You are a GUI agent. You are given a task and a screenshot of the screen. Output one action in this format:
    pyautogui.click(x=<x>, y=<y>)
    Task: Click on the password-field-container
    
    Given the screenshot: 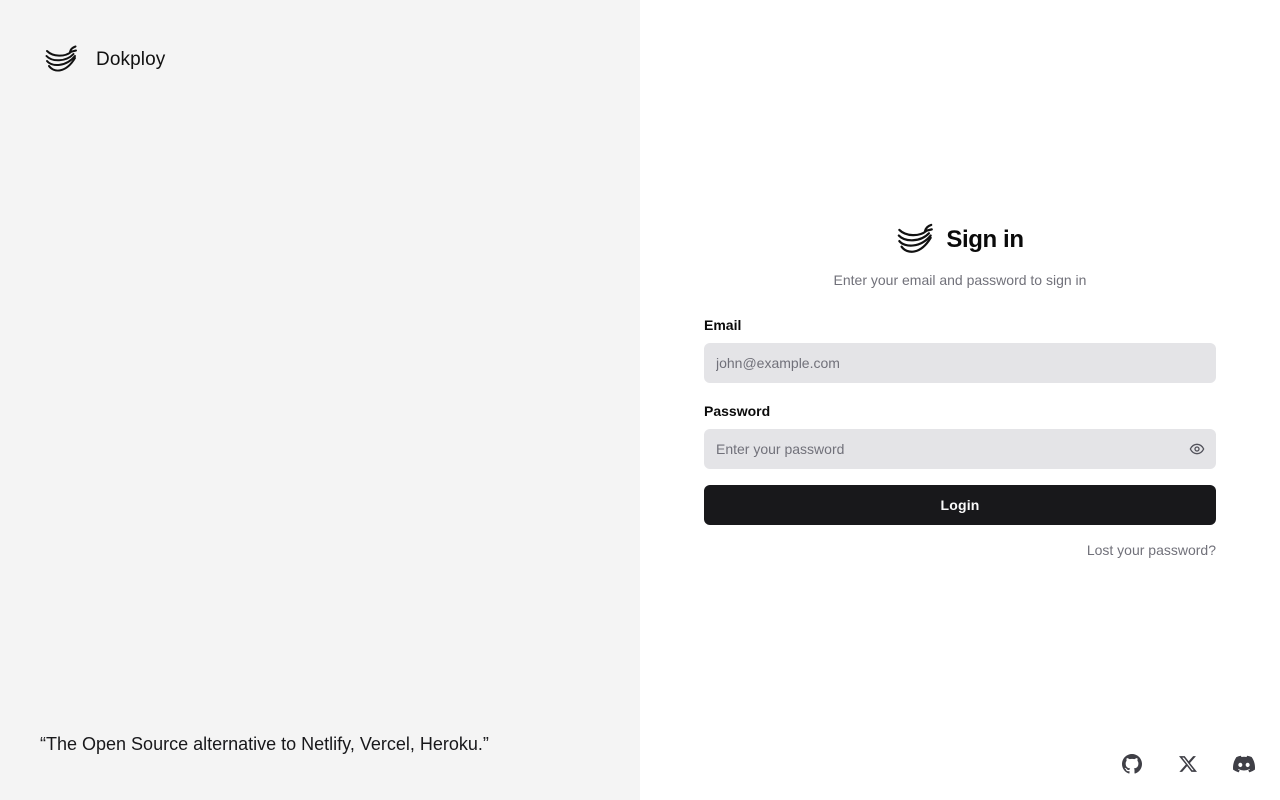 What is the action you would take?
    pyautogui.click(x=960, y=449)
    